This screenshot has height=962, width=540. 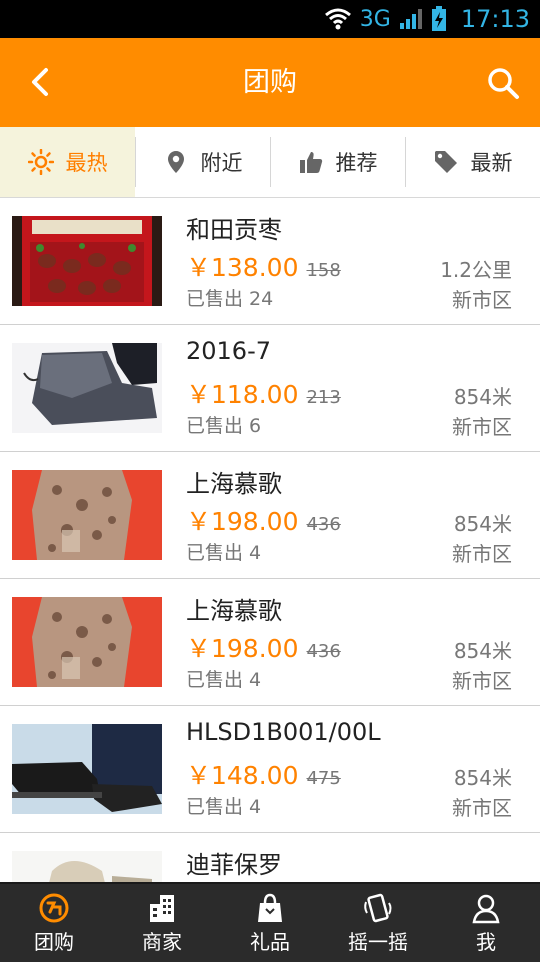 What do you see at coordinates (229, 351) in the screenshot?
I see `deal-name: 2016-7` at bounding box center [229, 351].